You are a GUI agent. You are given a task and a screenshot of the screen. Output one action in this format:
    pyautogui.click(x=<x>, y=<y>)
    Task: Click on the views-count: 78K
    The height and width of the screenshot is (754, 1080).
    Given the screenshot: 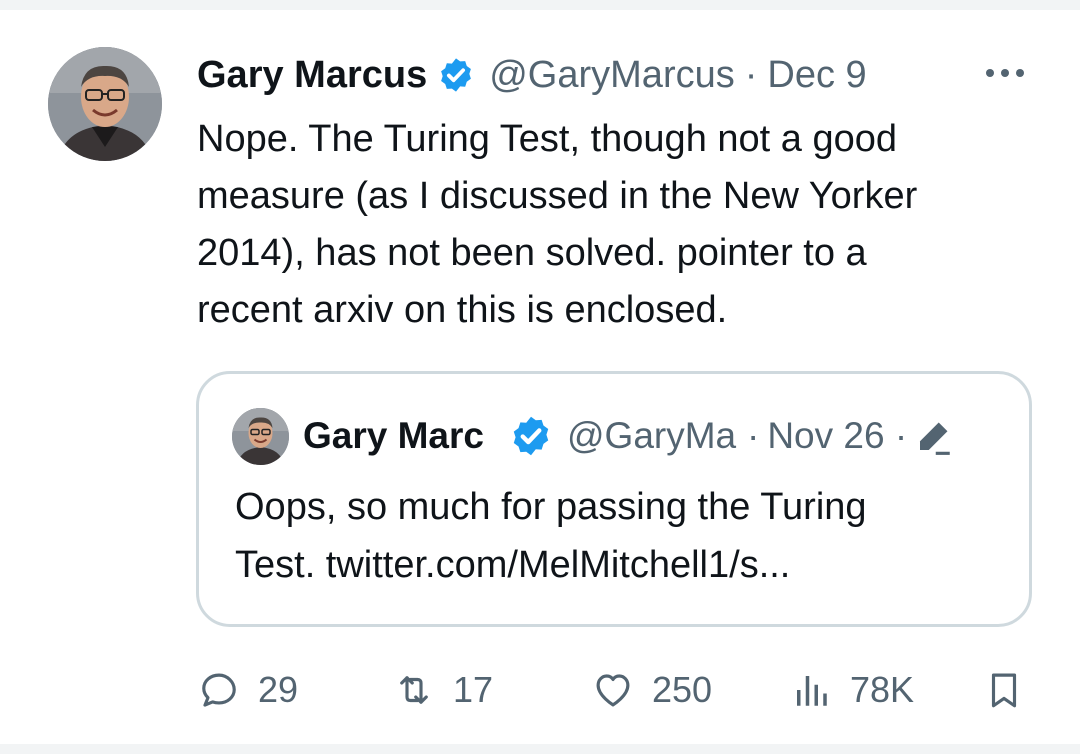 What is the action you would take?
    pyautogui.click(x=882, y=689)
    